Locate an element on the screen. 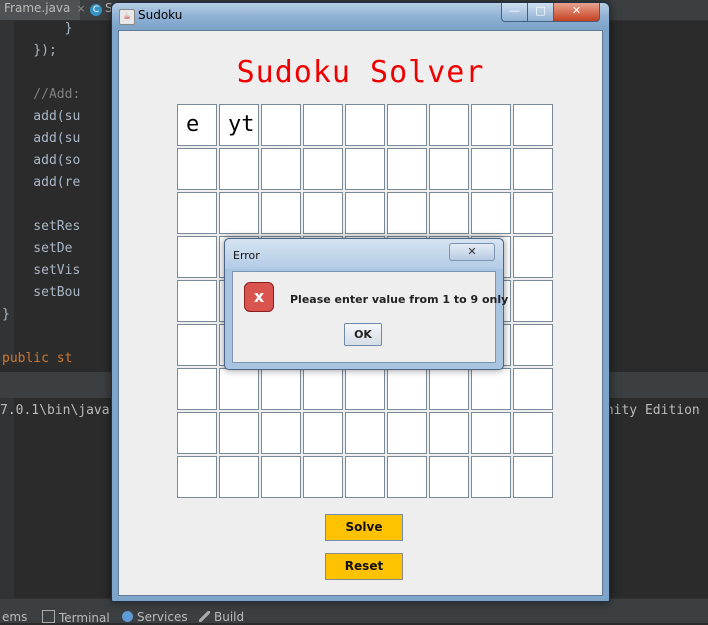 This screenshot has width=708, height=625. error-message: Please enter value from 1 to 9 only is located at coordinates (399, 299).